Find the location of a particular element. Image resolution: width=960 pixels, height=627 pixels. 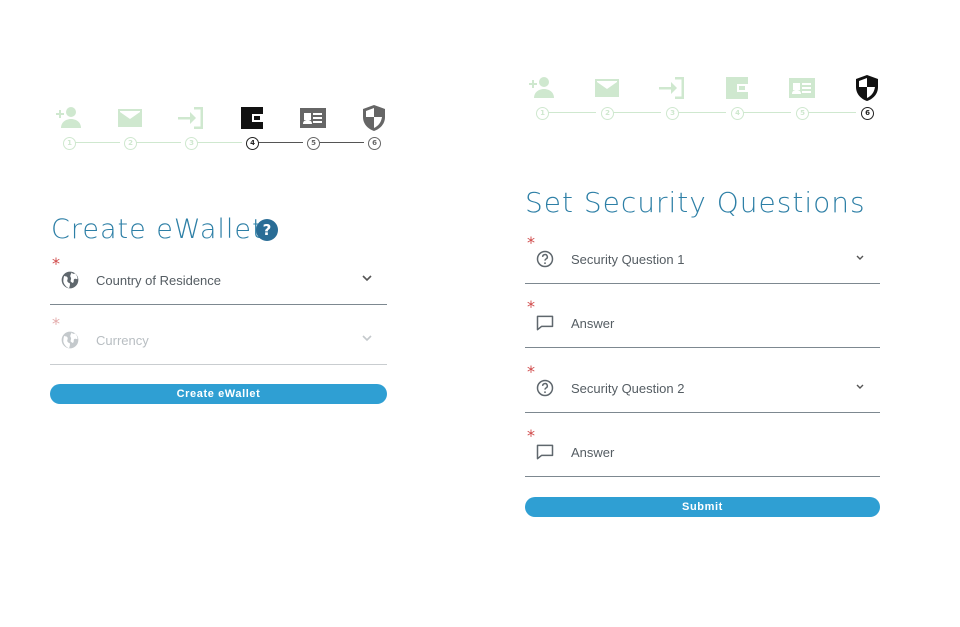

answer-2-field: * Answer is located at coordinates (702, 451).